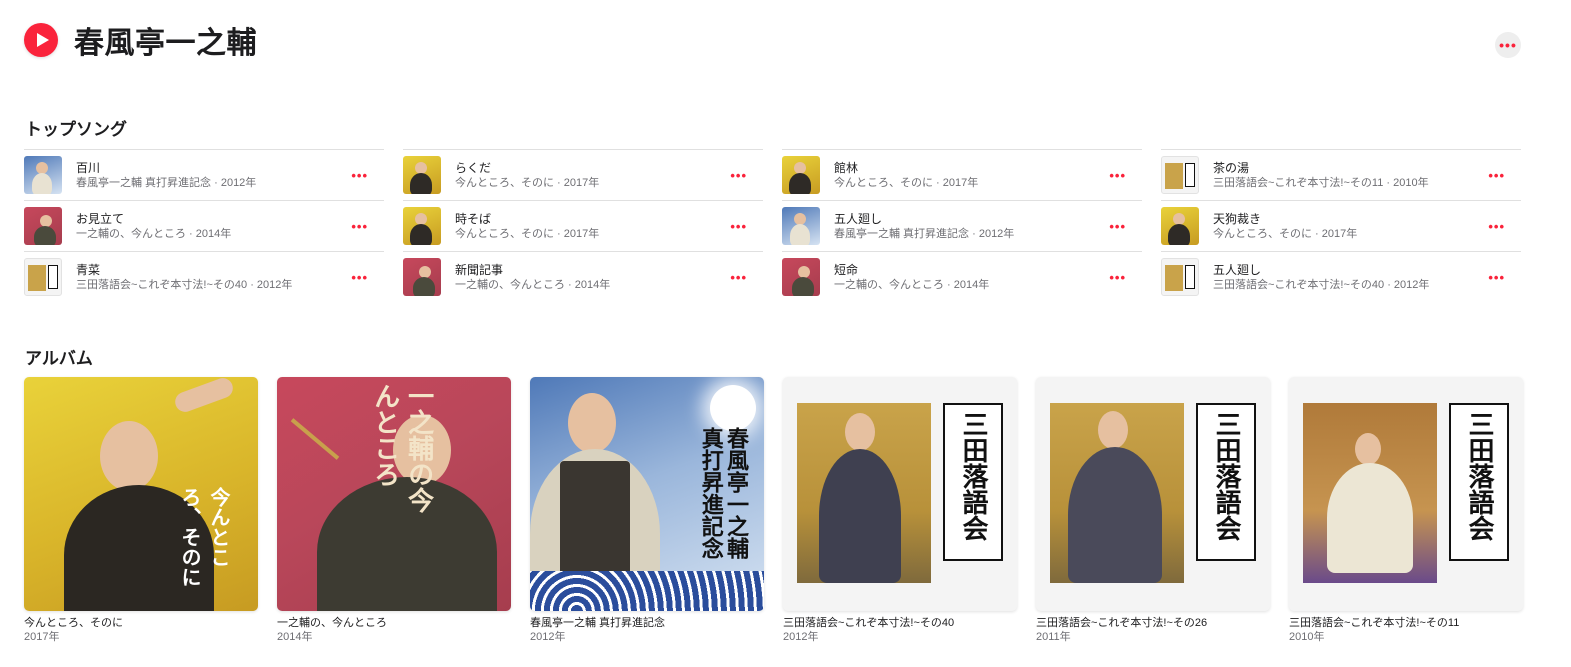  Describe the element at coordinates (479, 269) in the screenshot. I see `song-title: 新聞記事` at that location.